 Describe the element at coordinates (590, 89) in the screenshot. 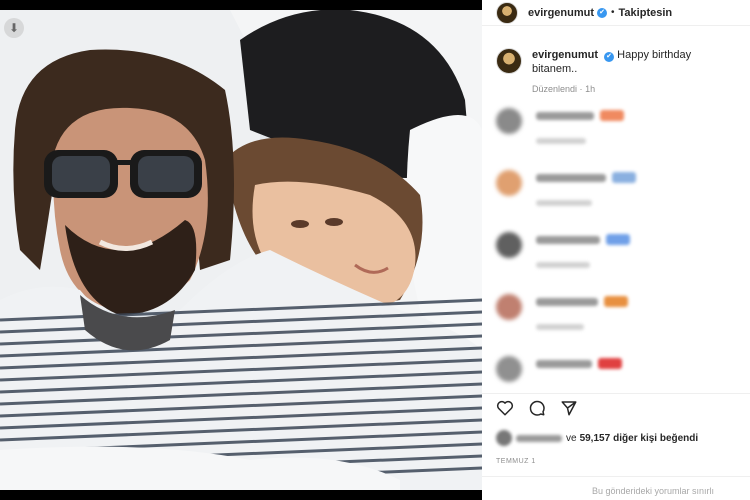

I see `edited-time: 1h` at that location.